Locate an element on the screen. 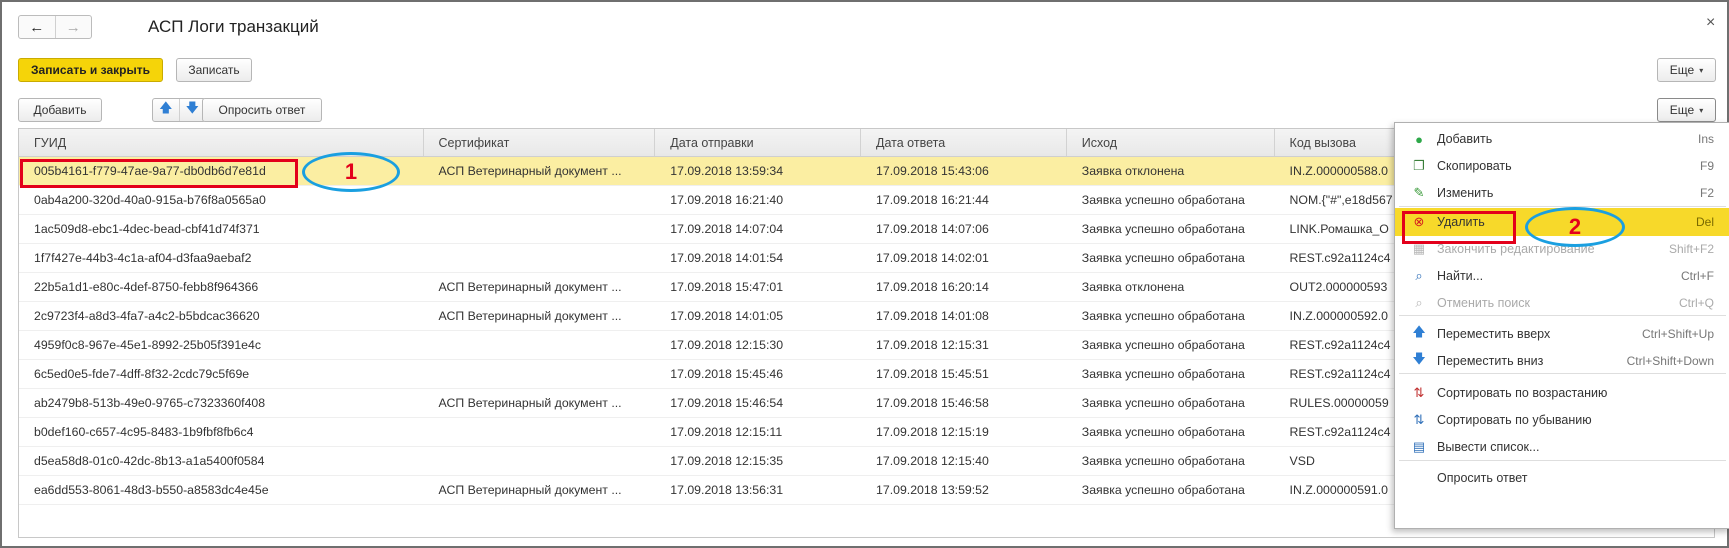 The width and height of the screenshot is (1729, 548). close-icon: × is located at coordinates (1710, 23).